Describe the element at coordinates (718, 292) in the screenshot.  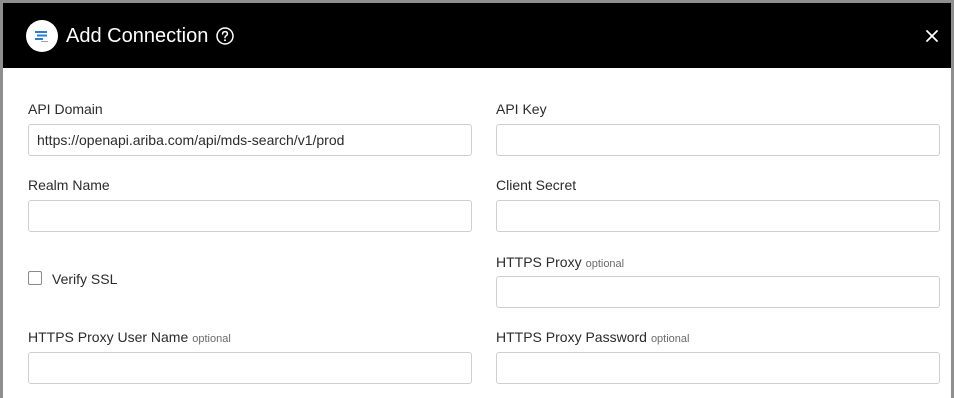
I see `https-proxy-input` at that location.